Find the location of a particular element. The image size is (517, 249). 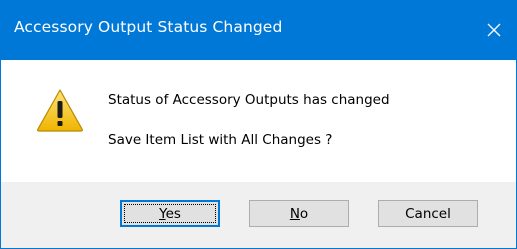

yes-button: Yes is located at coordinates (170, 213).